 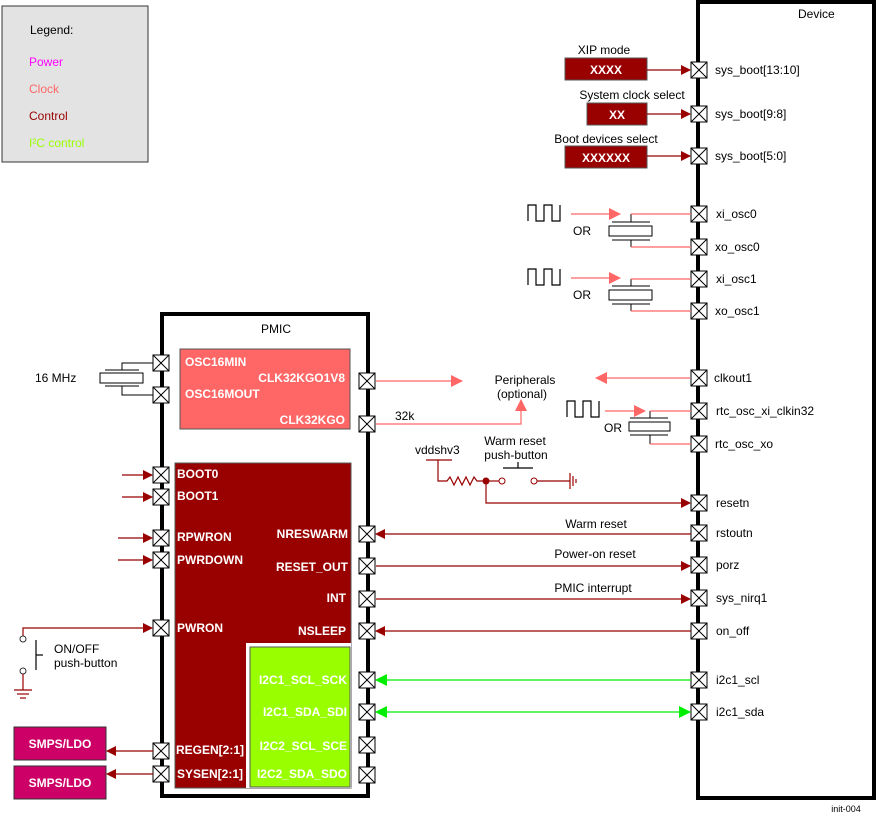 I want to click on device-pin-label: rstoutn, so click(x=734, y=533).